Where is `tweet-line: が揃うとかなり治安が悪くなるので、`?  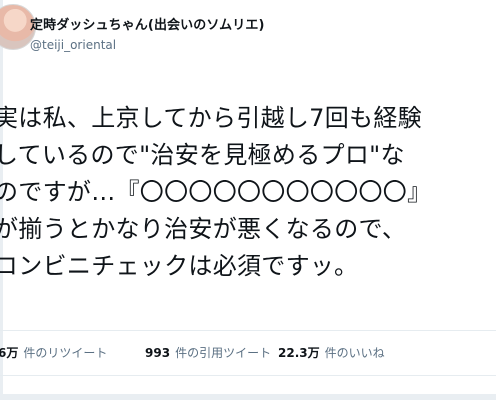 tweet-line: が揃うとかなり治安が悪くなるので、 is located at coordinates (203, 229).